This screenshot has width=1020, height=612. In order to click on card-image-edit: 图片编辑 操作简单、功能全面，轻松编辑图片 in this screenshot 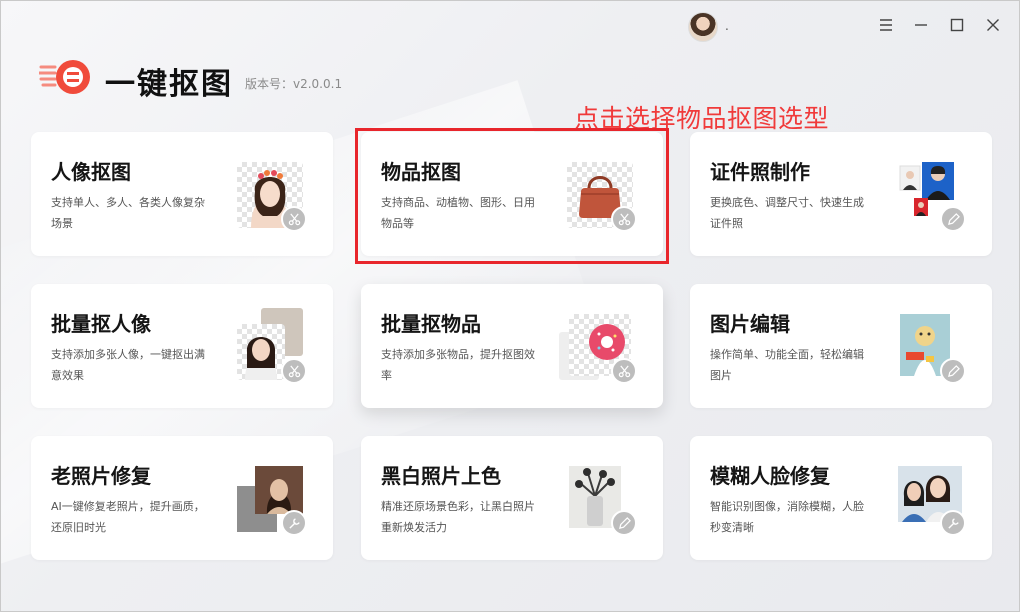, I will do `click(841, 346)`.